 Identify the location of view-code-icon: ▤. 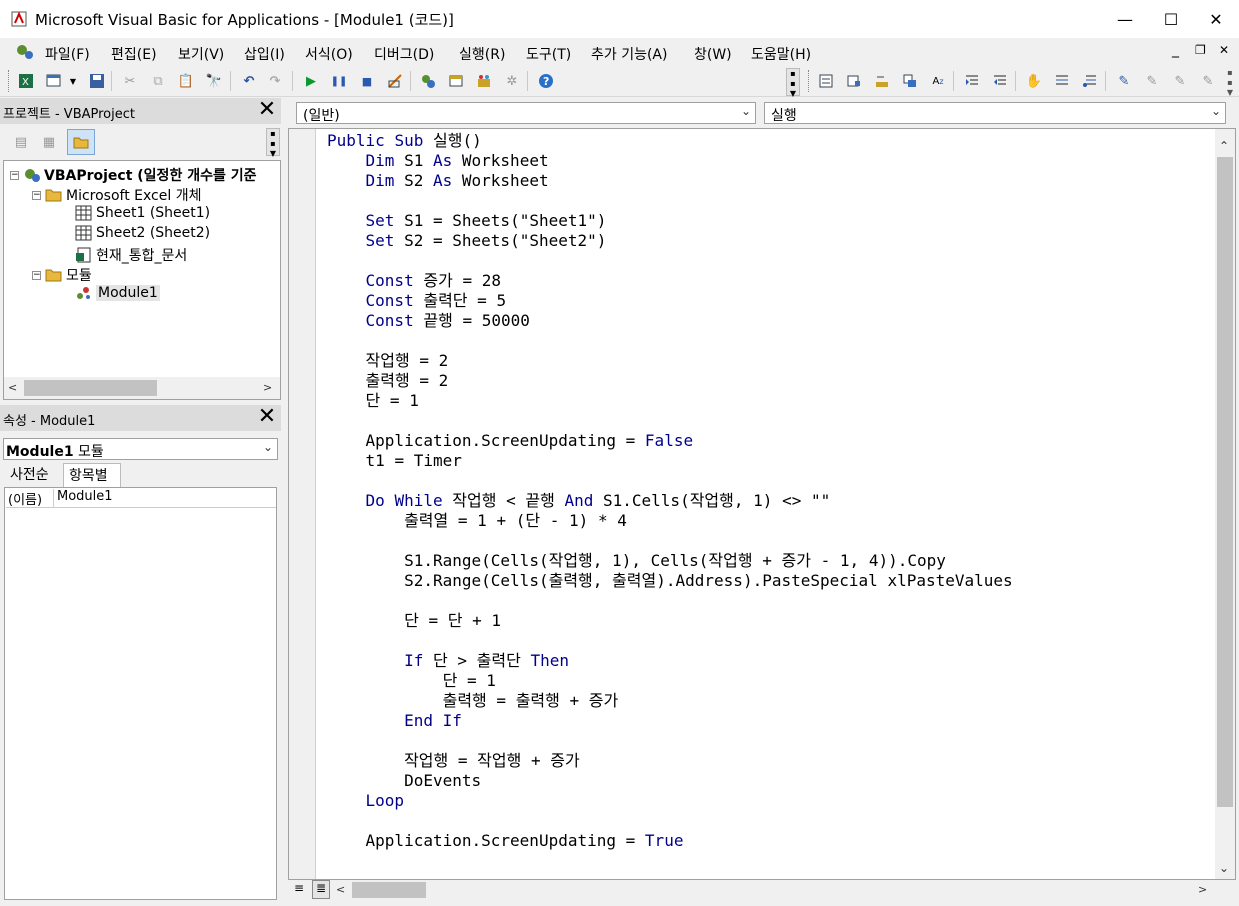
(21, 142).